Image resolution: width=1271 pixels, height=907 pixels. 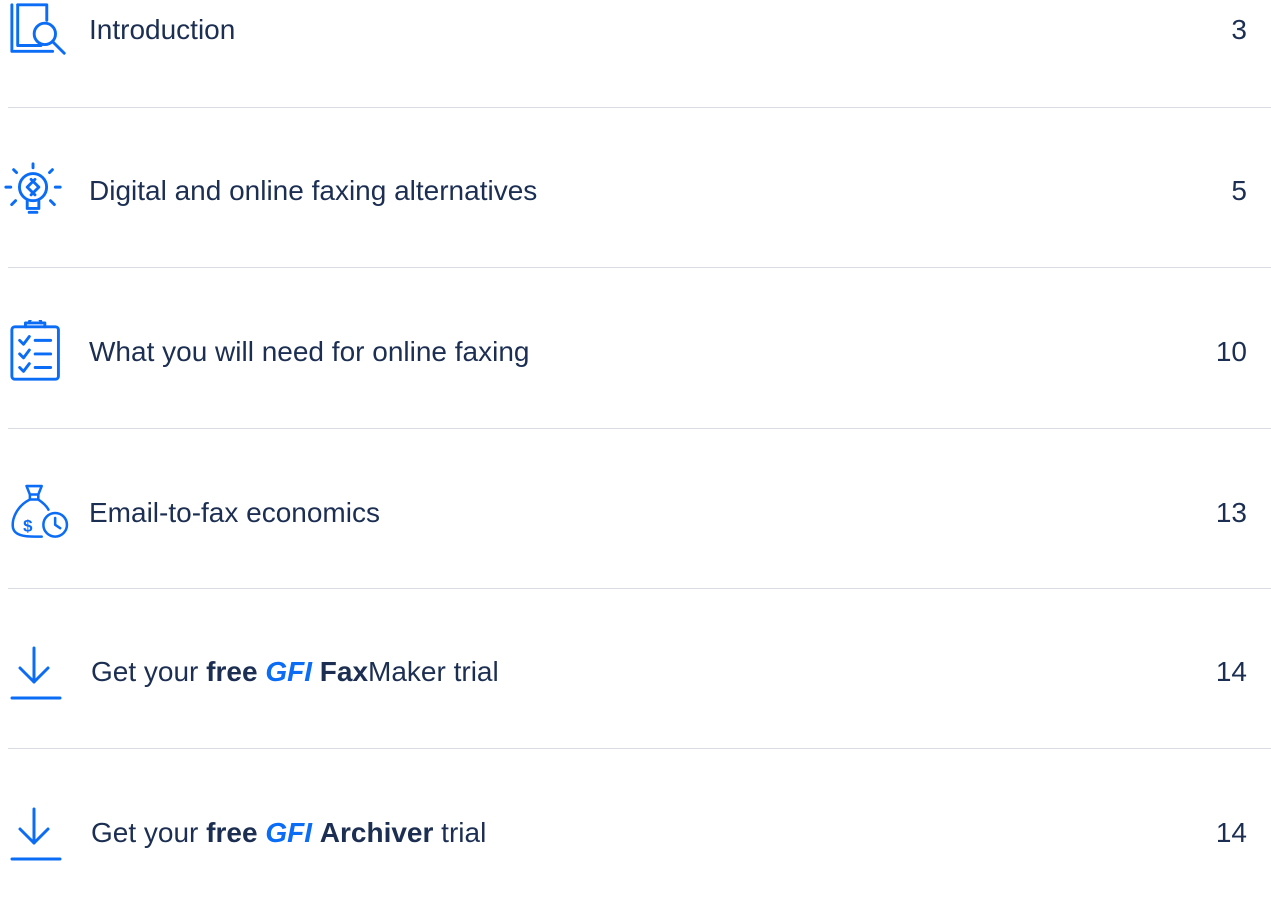 What do you see at coordinates (40, 30) in the screenshot?
I see `book-search-icon` at bounding box center [40, 30].